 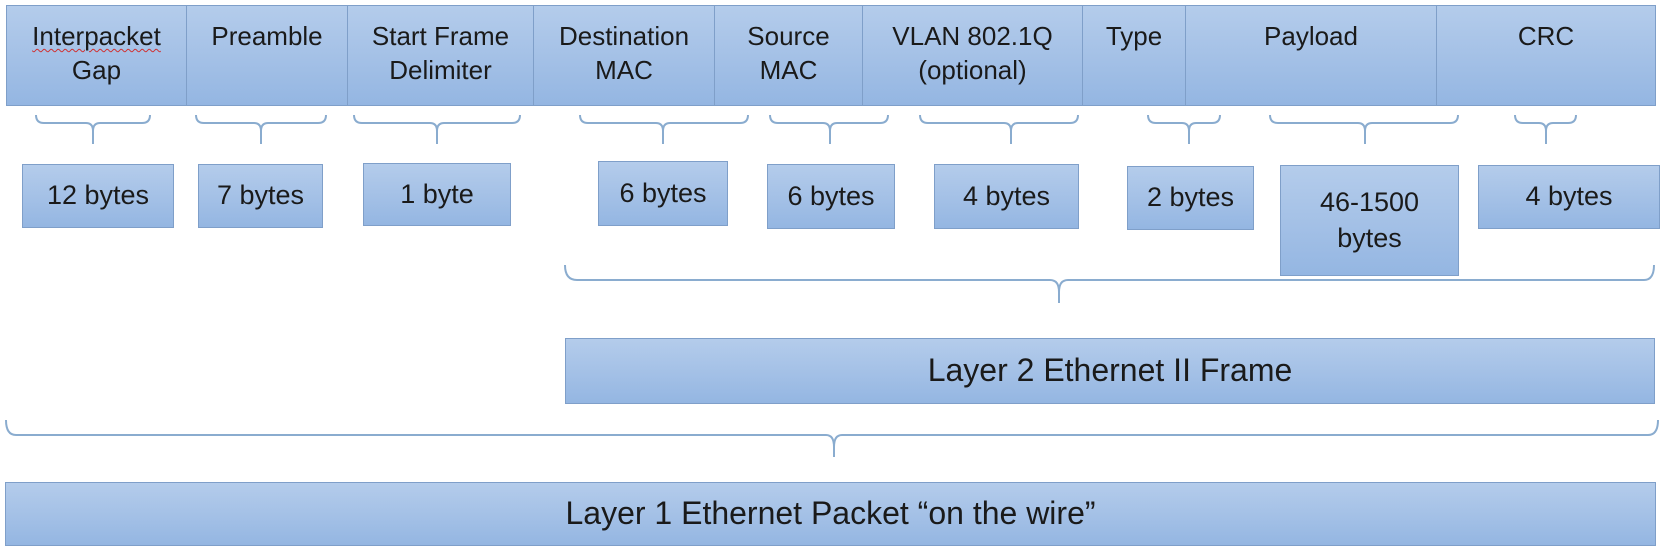 I want to click on size-box-preamble: 7 bytes, so click(x=260, y=196).